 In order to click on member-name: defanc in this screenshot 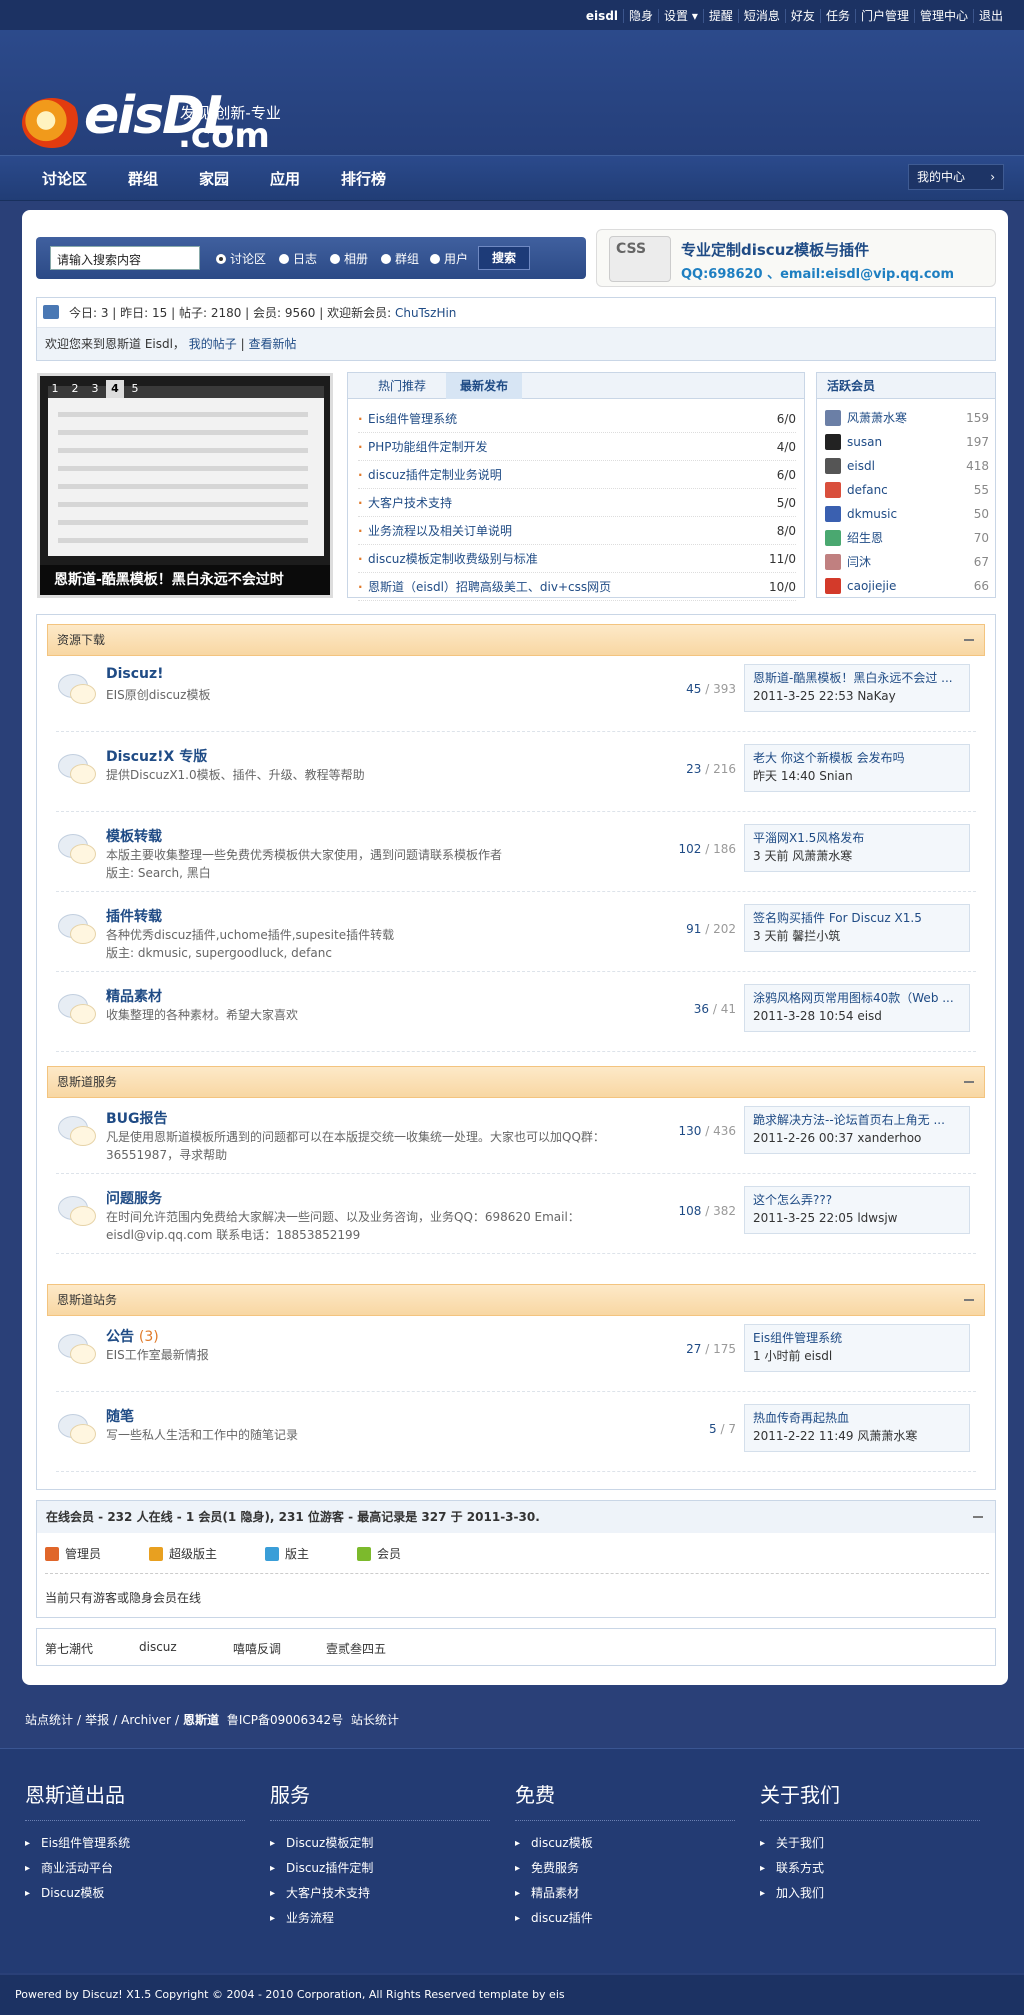, I will do `click(867, 490)`.